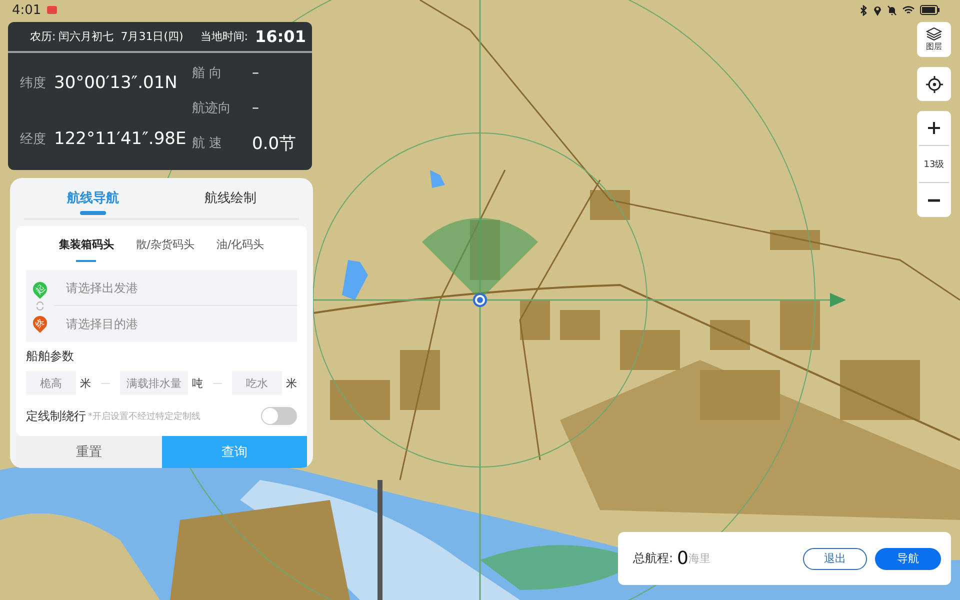 The image size is (960, 600). I want to click on total-distance-label: 总航程:, so click(653, 558).